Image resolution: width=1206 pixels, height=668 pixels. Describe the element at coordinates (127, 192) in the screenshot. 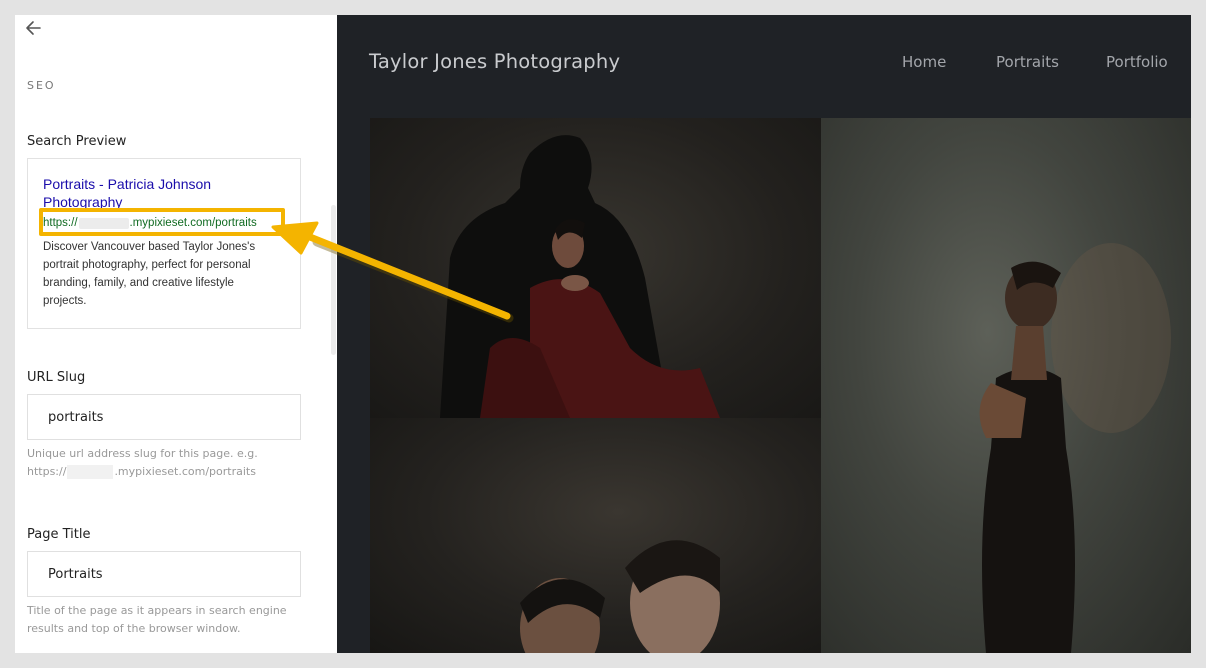

I see `preview-title: Portraits - Patricia Johnson Photography` at that location.